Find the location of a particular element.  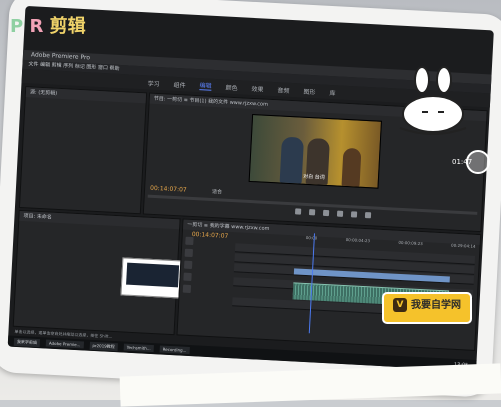

mark-out-icon is located at coordinates (312, 212).